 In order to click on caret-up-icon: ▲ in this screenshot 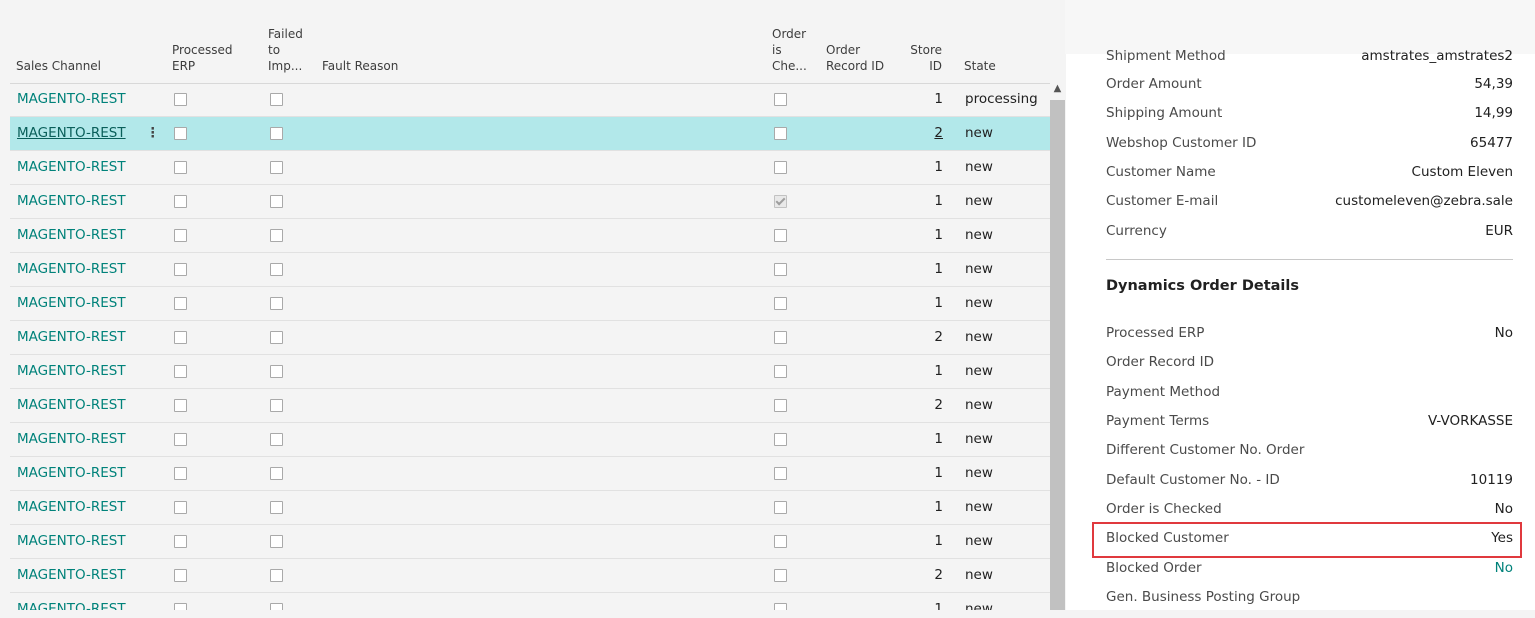, I will do `click(1057, 89)`.